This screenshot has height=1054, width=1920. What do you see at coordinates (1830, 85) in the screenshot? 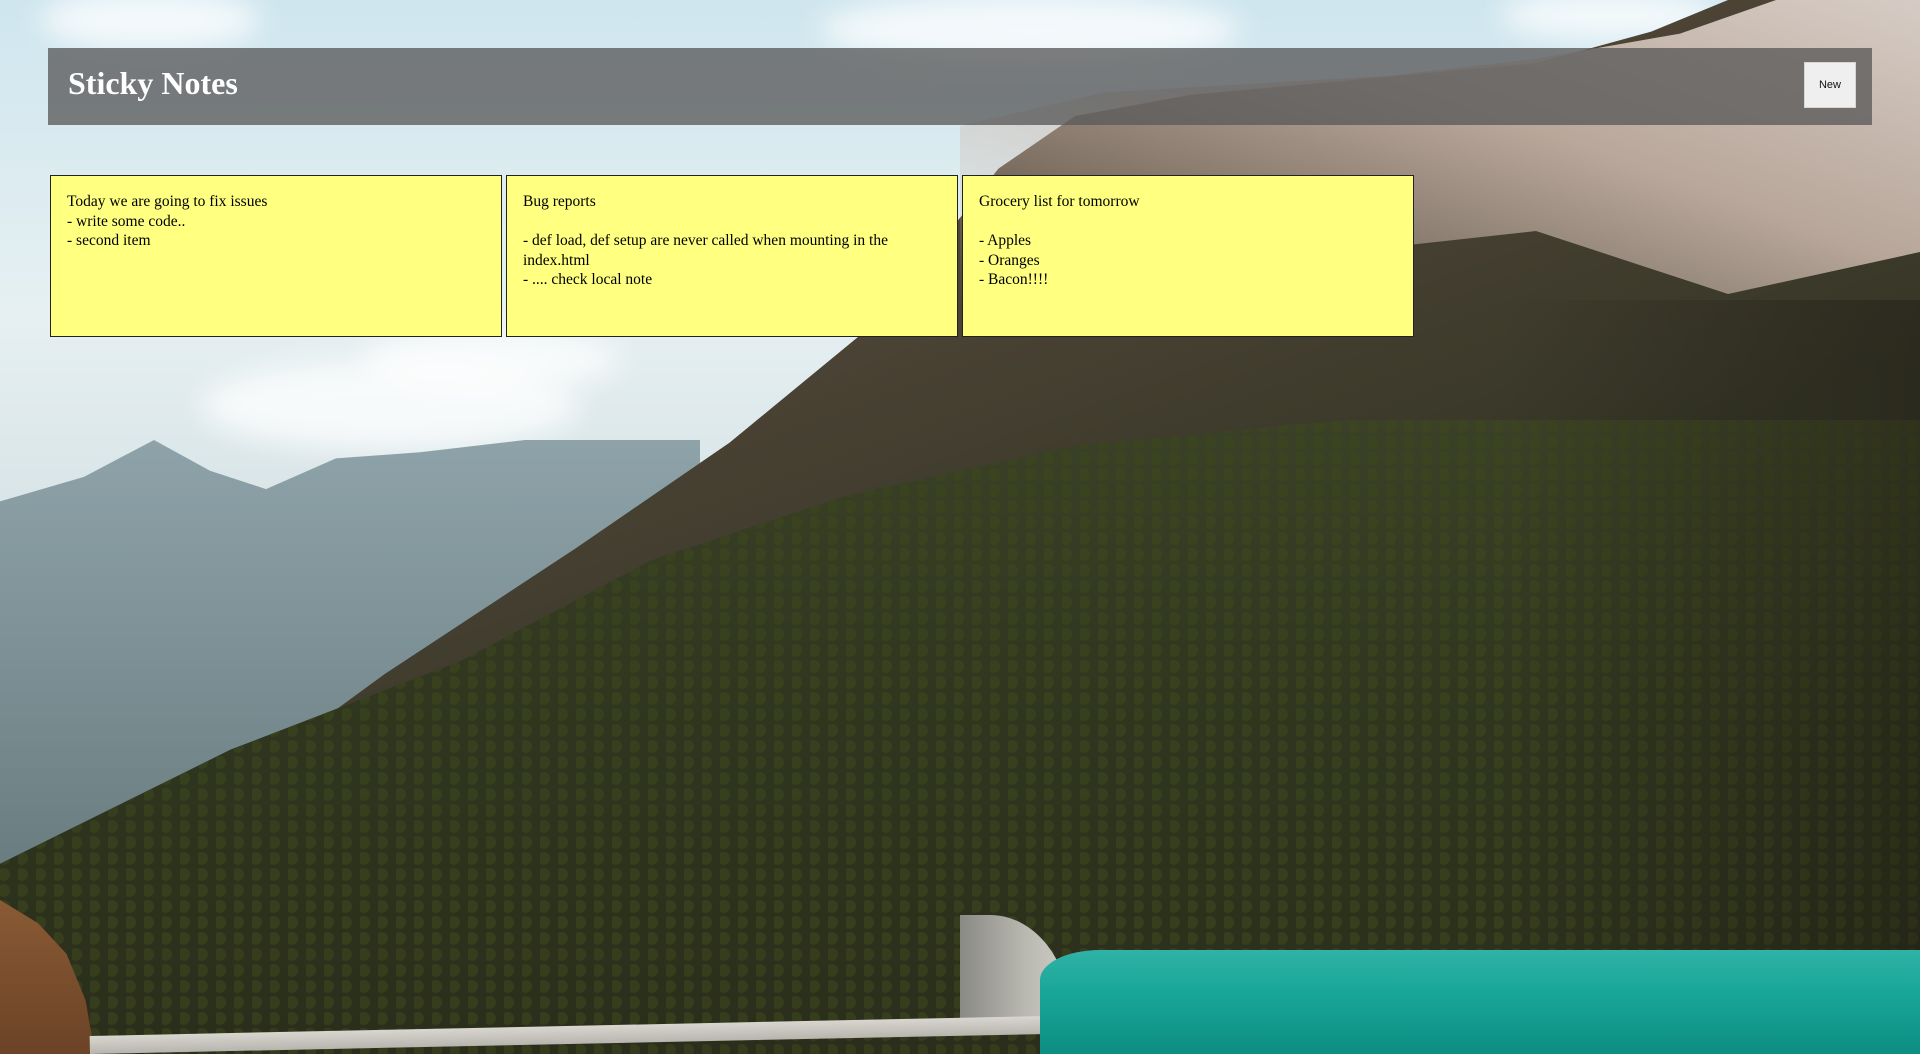
I see `new-note-button: New` at bounding box center [1830, 85].